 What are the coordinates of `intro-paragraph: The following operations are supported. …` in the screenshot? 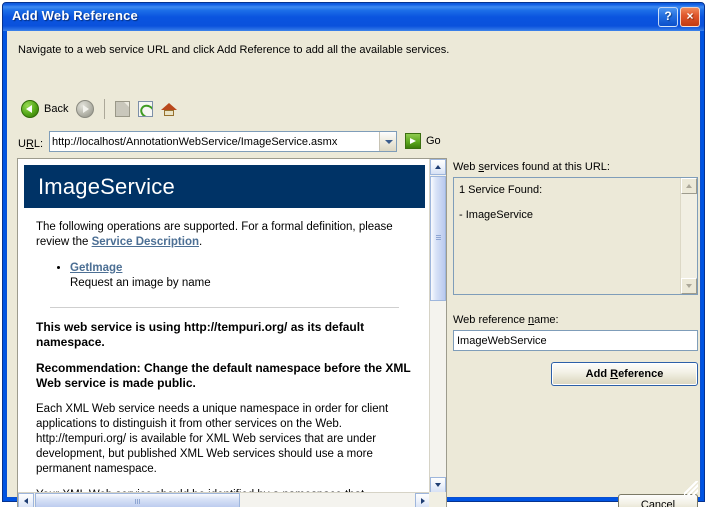 It's located at (214, 234).